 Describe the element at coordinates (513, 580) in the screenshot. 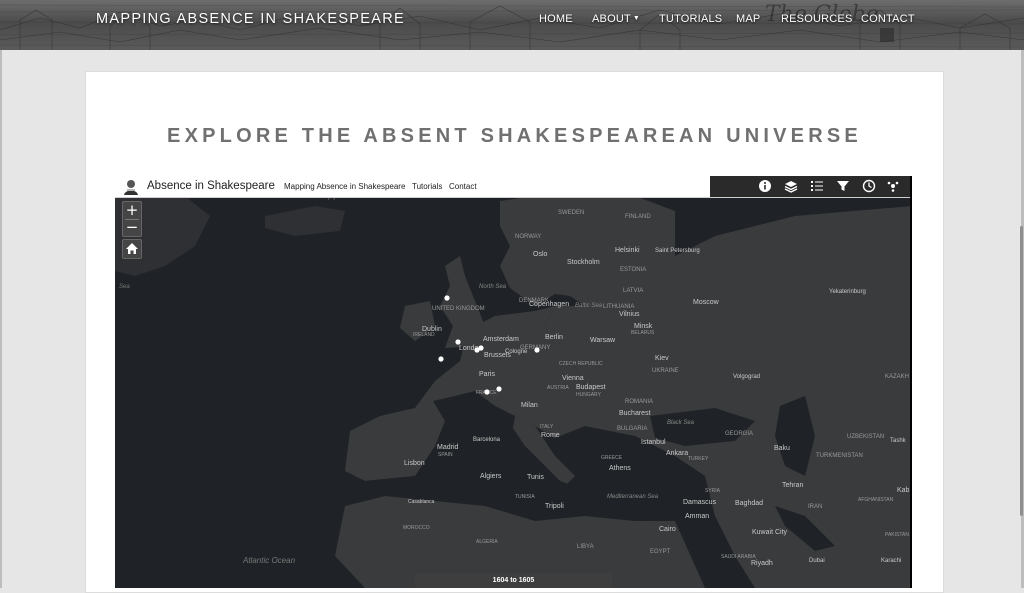

I see `time-range-panel: 1604 to 1605` at that location.